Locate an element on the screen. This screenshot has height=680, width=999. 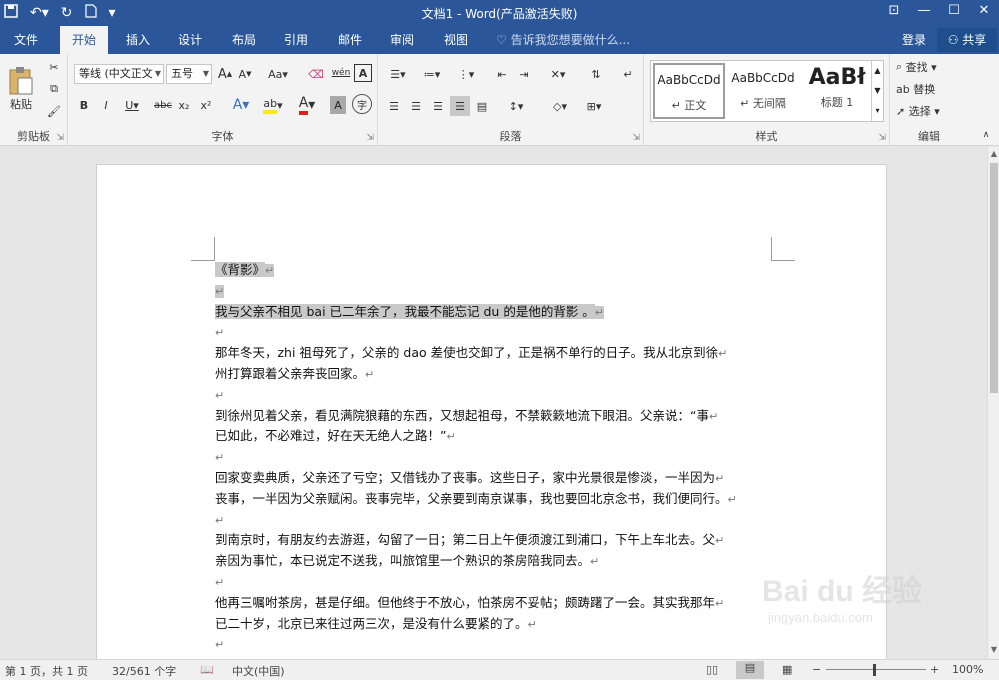
tab-mailings: 邮件 is located at coordinates (350, 40).